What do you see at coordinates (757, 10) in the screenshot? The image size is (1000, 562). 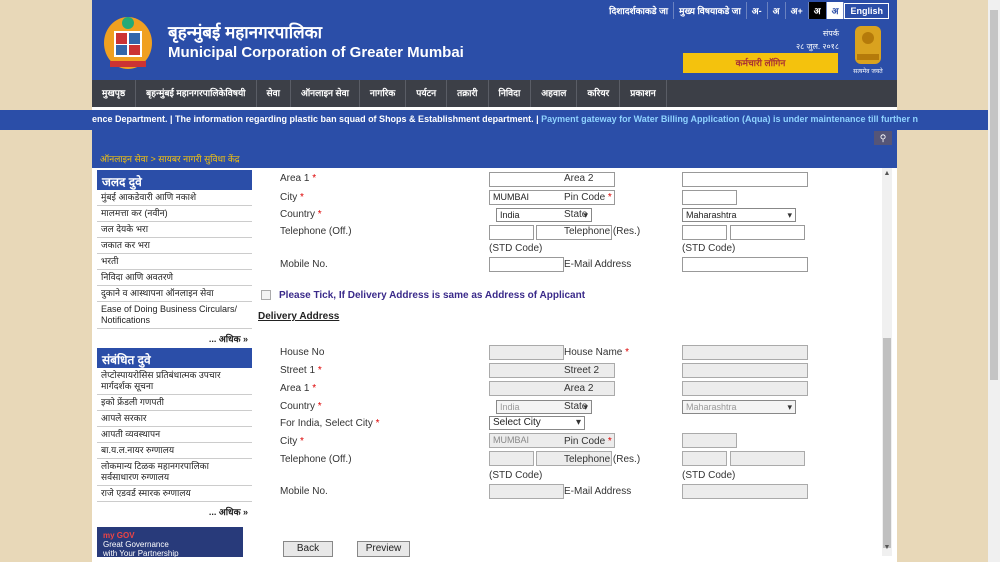 I see `font-decrease-button: अ-` at bounding box center [757, 10].